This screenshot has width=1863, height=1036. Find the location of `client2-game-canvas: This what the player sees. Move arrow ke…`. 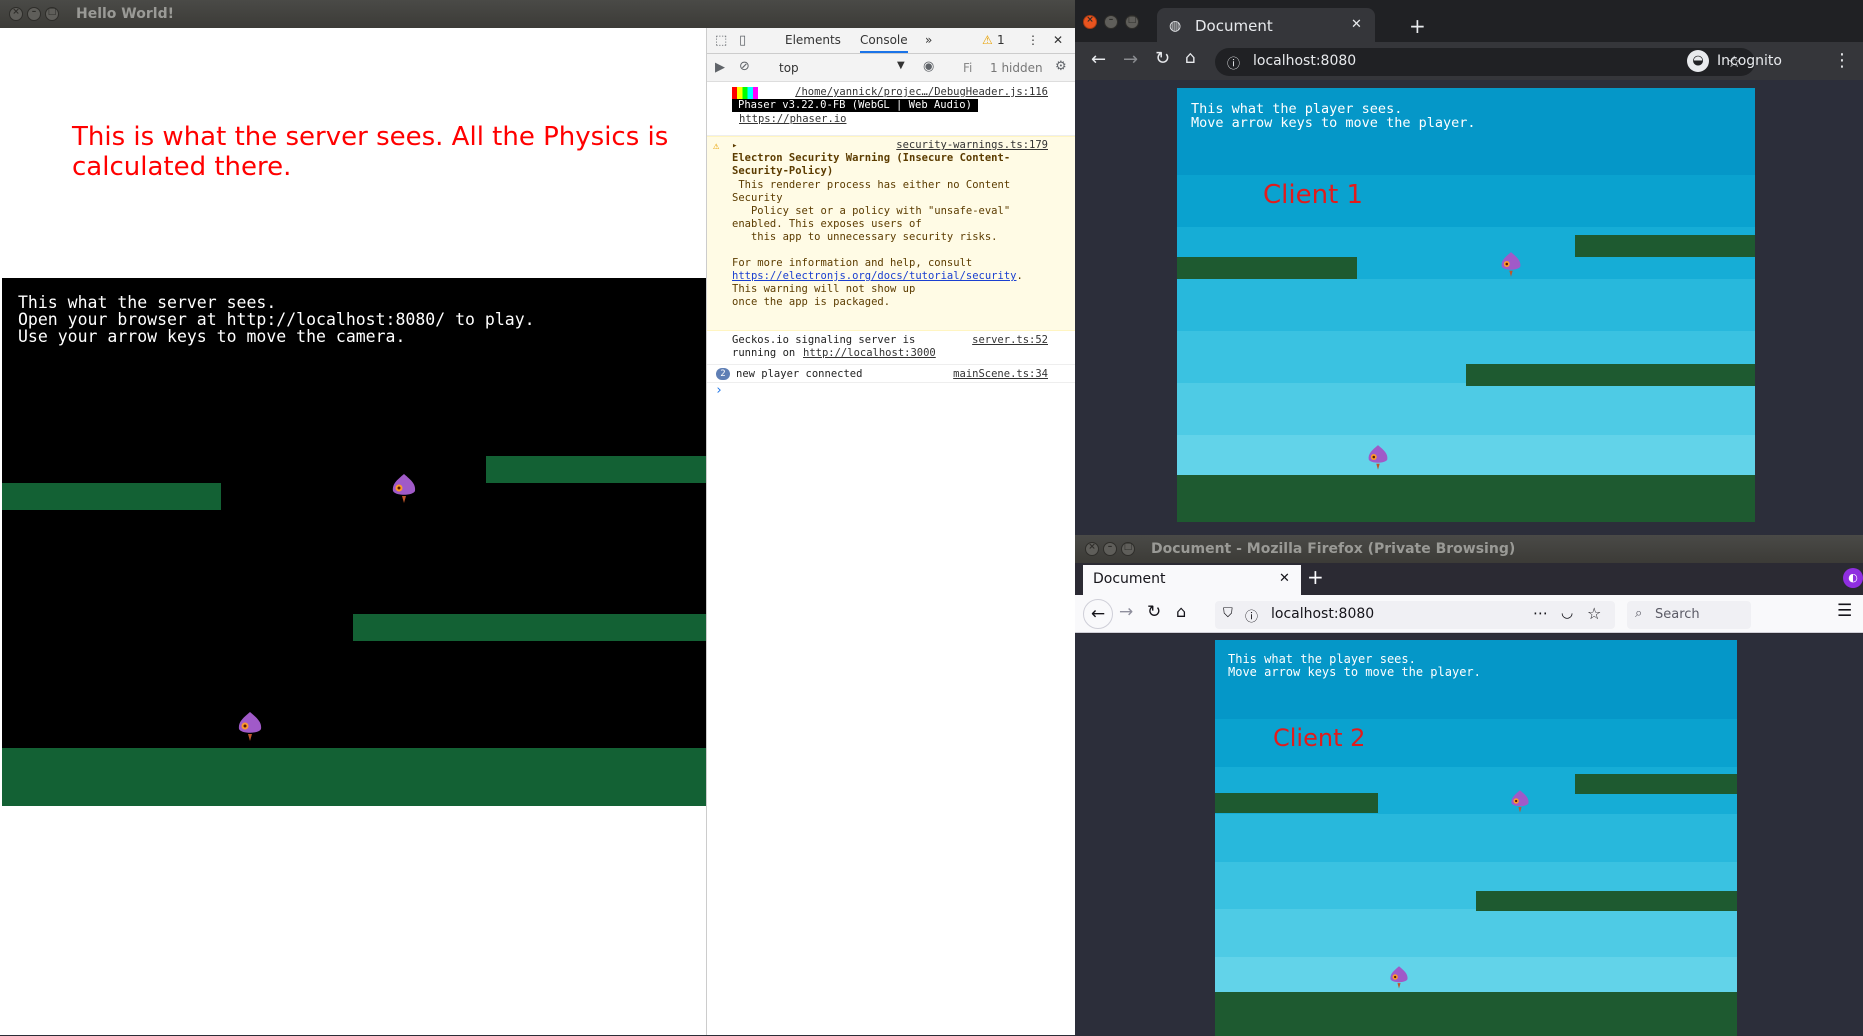

client2-game-canvas: This what the player sees. Move arrow ke… is located at coordinates (1476, 838).